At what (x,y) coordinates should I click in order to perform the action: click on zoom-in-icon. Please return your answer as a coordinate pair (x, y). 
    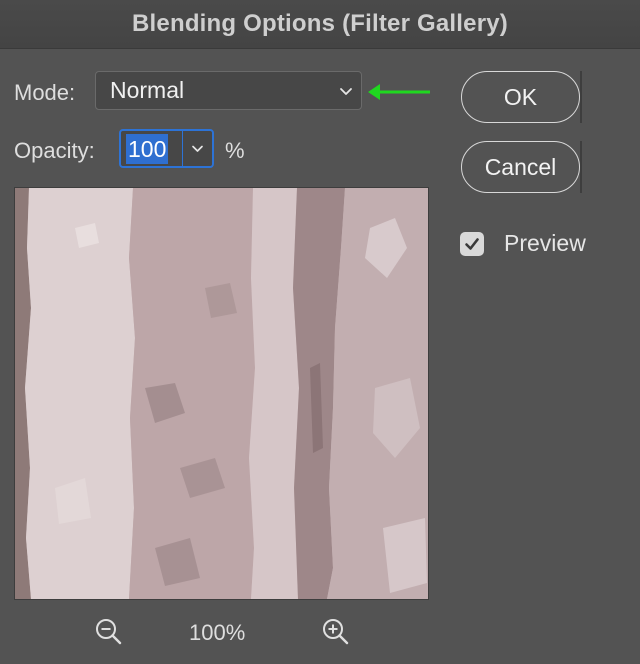
    Looking at the image, I should click on (336, 632).